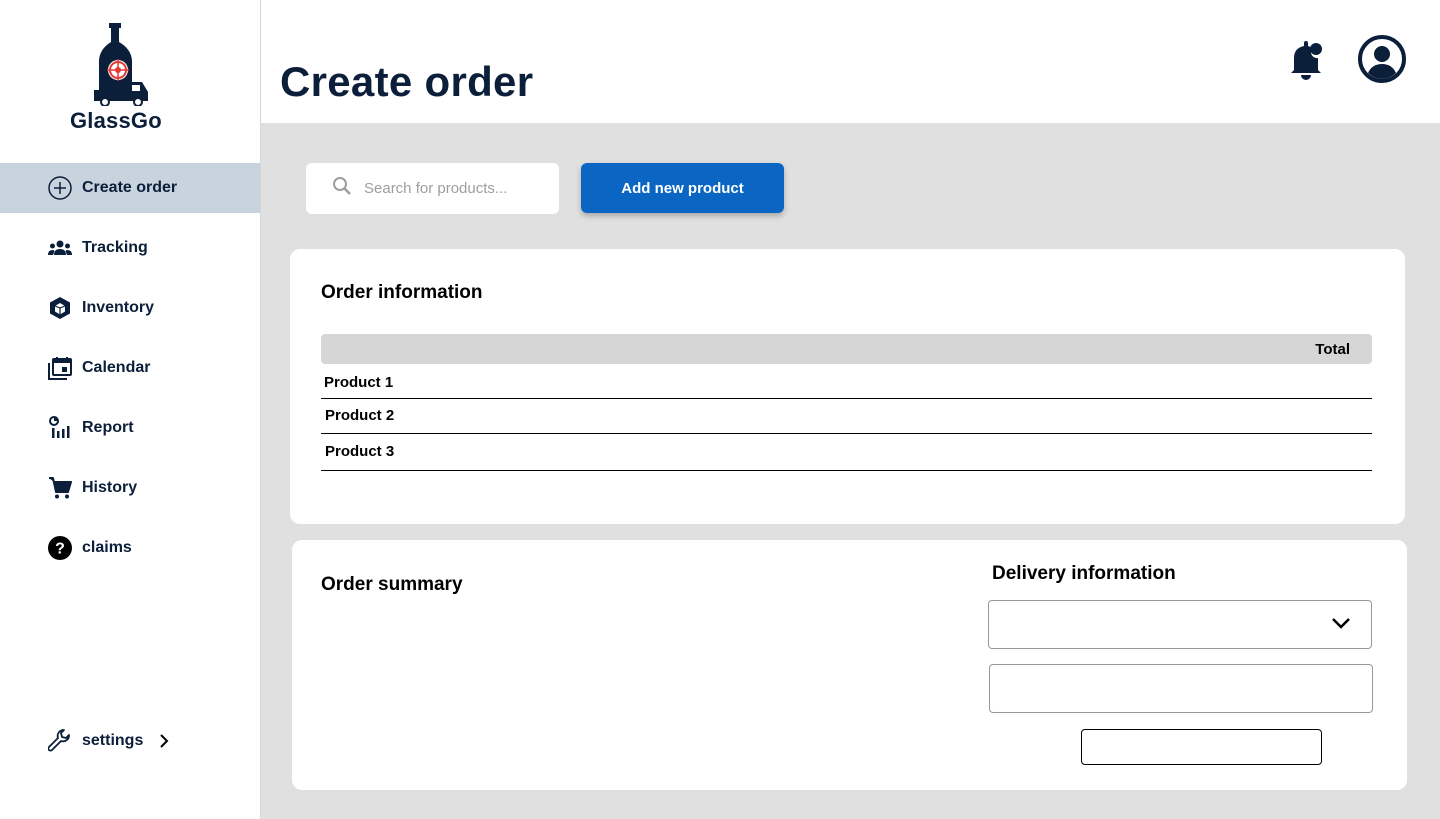 The height and width of the screenshot is (819, 1440). Describe the element at coordinates (846, 452) in the screenshot. I see `table-row: Product 3` at that location.